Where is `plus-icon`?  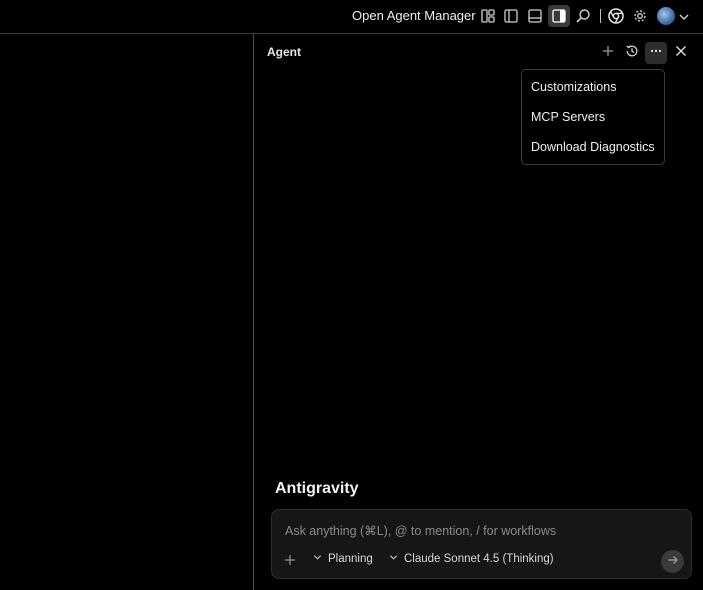 plus-icon is located at coordinates (608, 53).